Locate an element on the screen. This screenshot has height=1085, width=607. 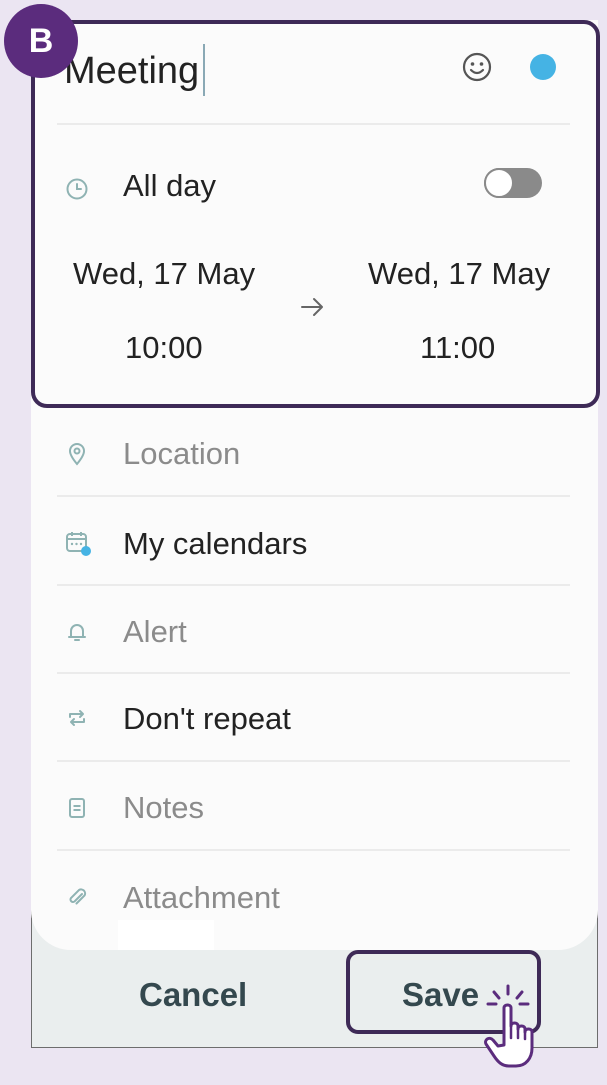
repeat-icon is located at coordinates (77, 718).